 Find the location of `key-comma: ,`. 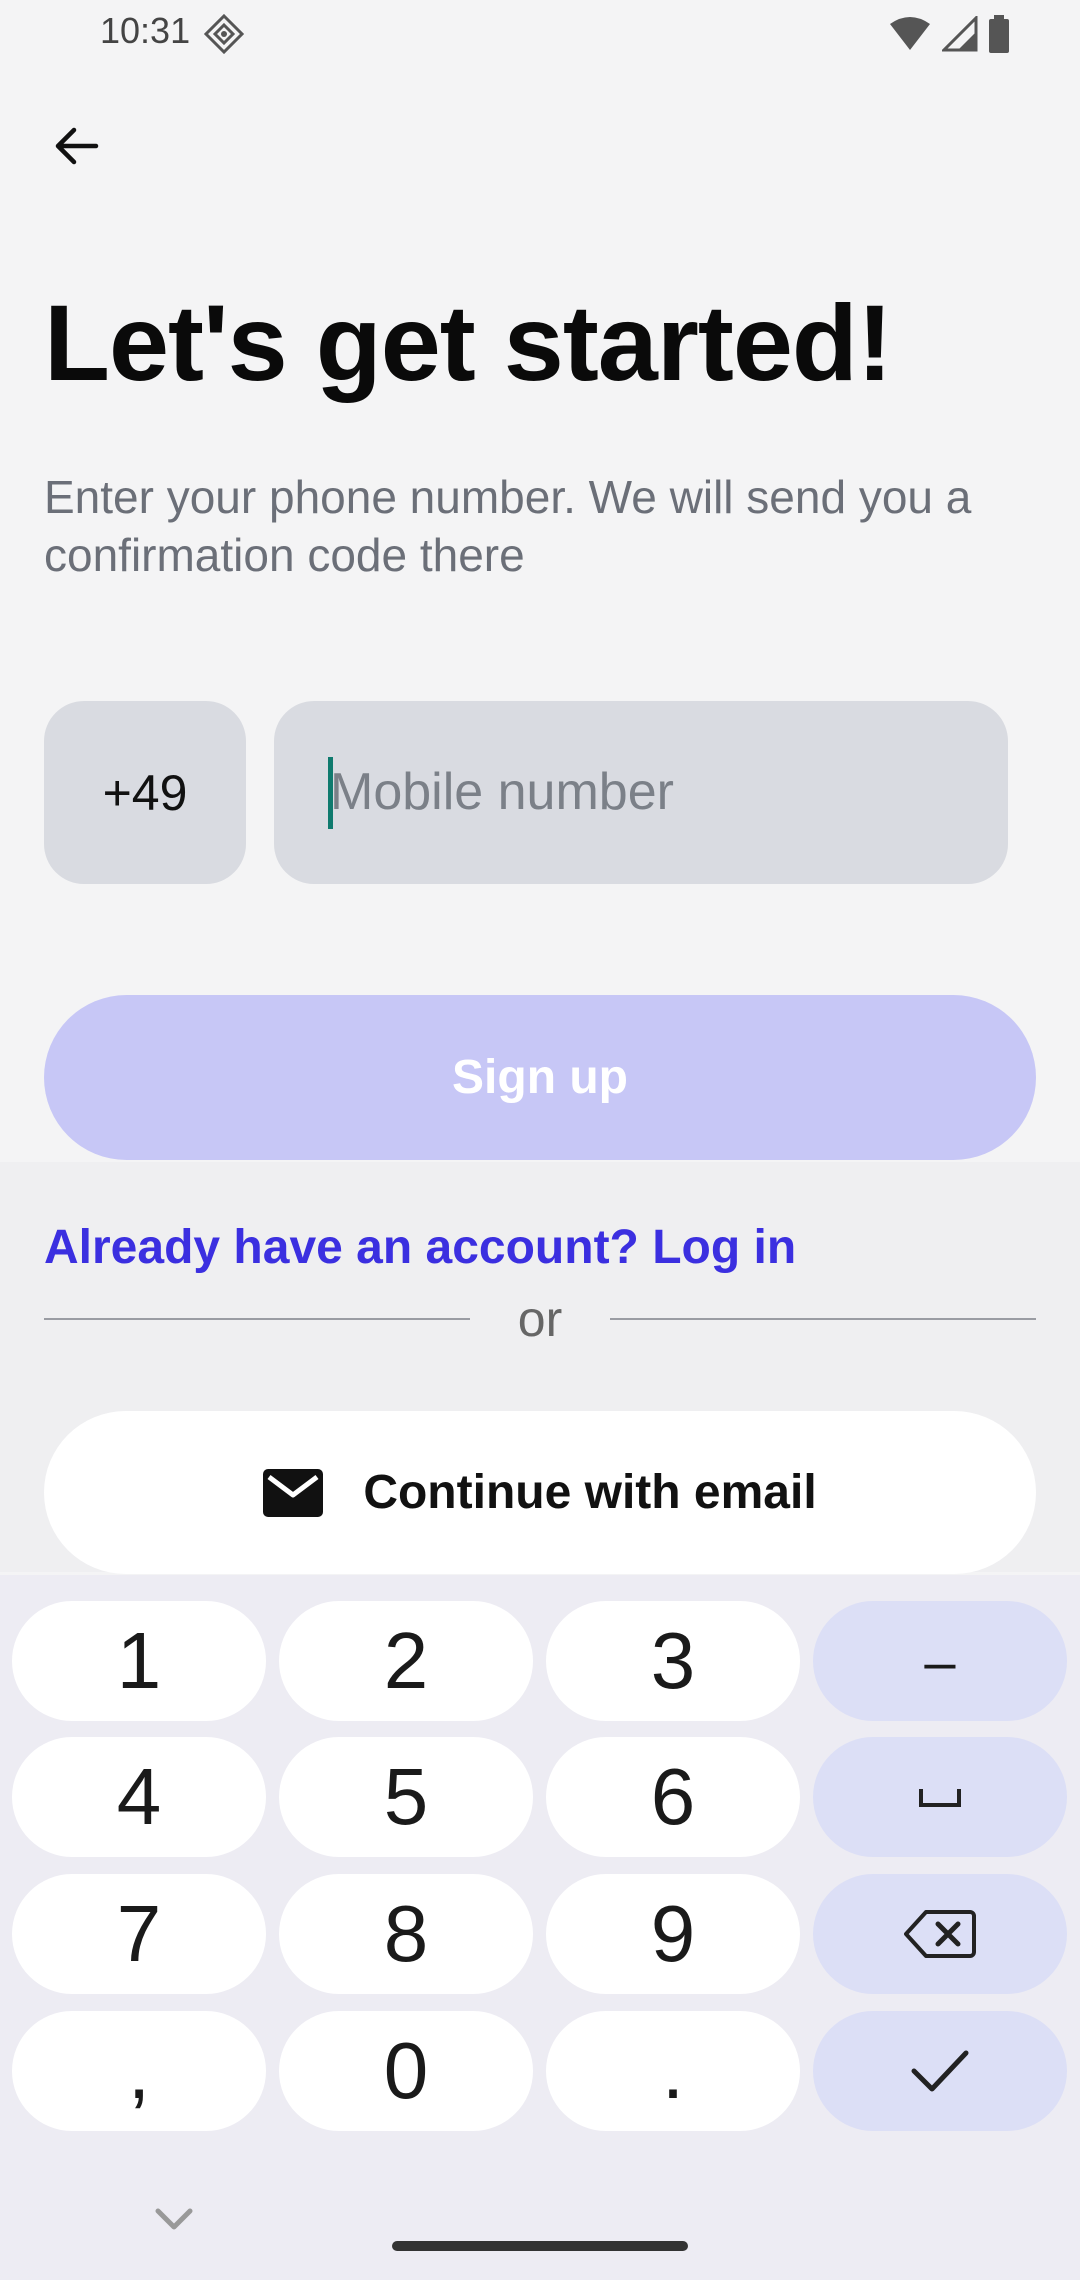

key-comma: , is located at coordinates (139, 2071).